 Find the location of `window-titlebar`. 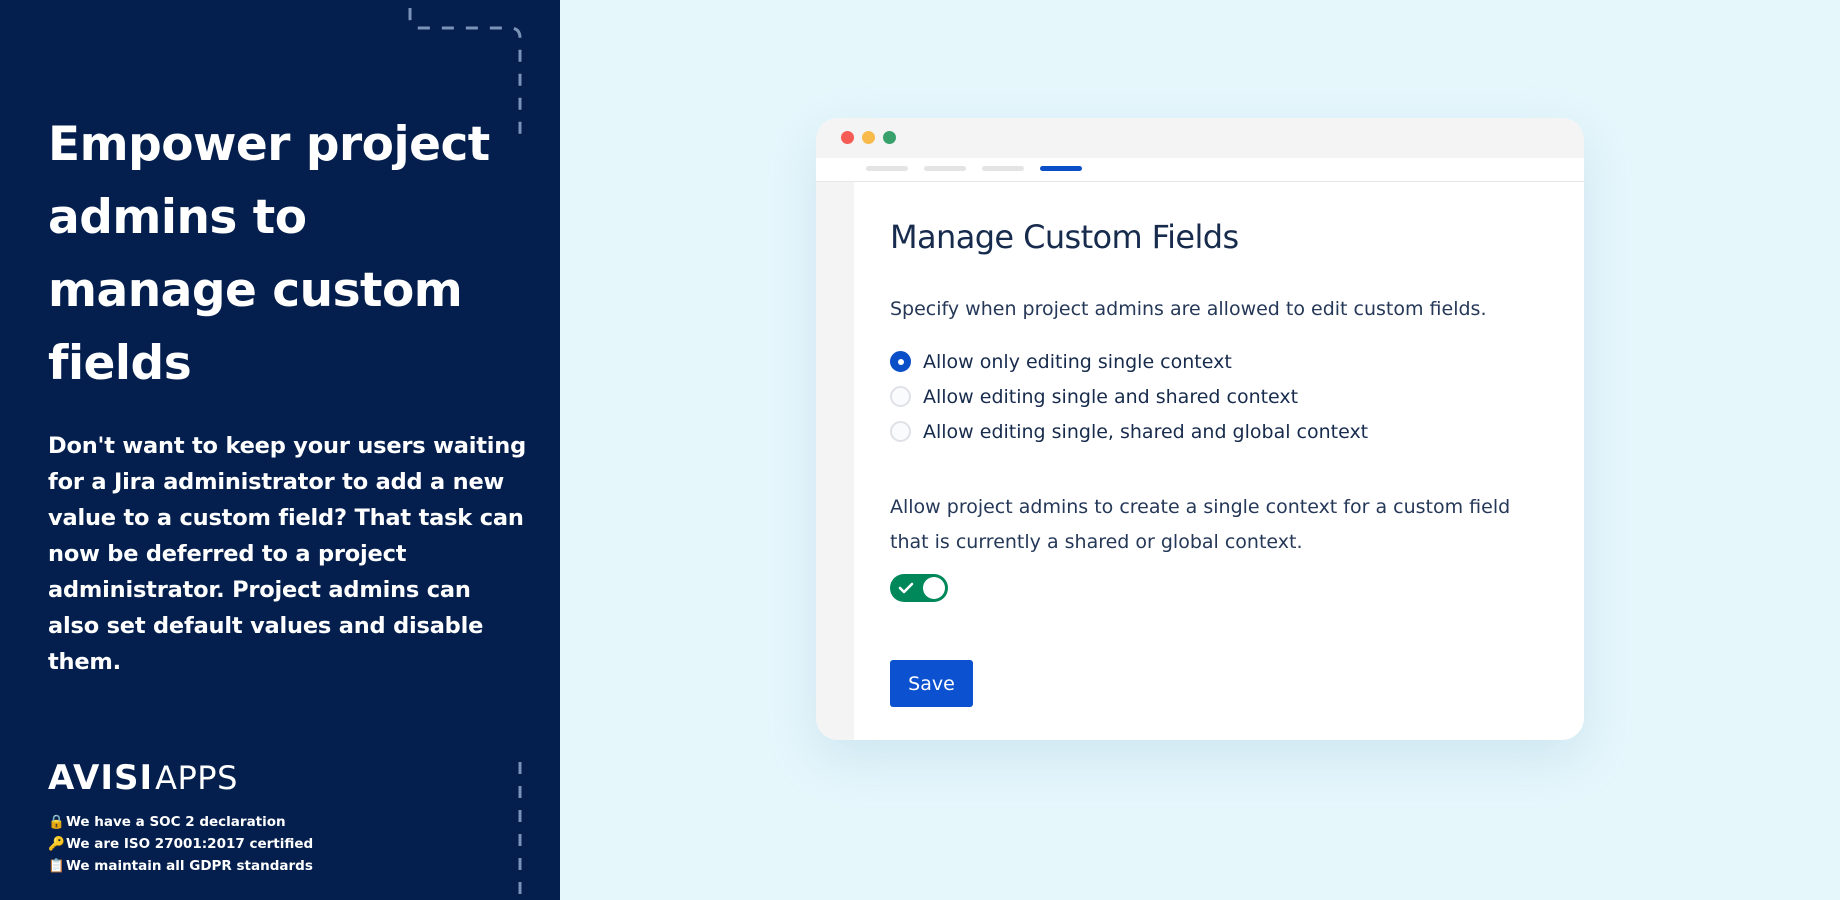

window-titlebar is located at coordinates (1200, 138).